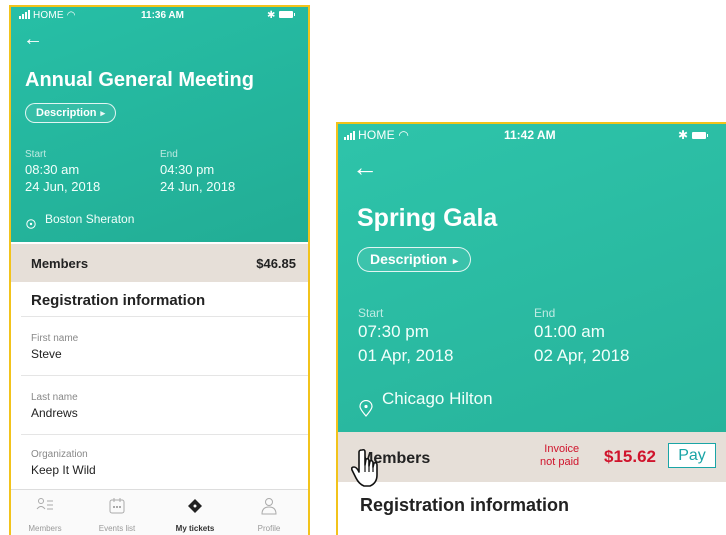  Describe the element at coordinates (54, 413) in the screenshot. I see `last-name-value: Andrews` at that location.